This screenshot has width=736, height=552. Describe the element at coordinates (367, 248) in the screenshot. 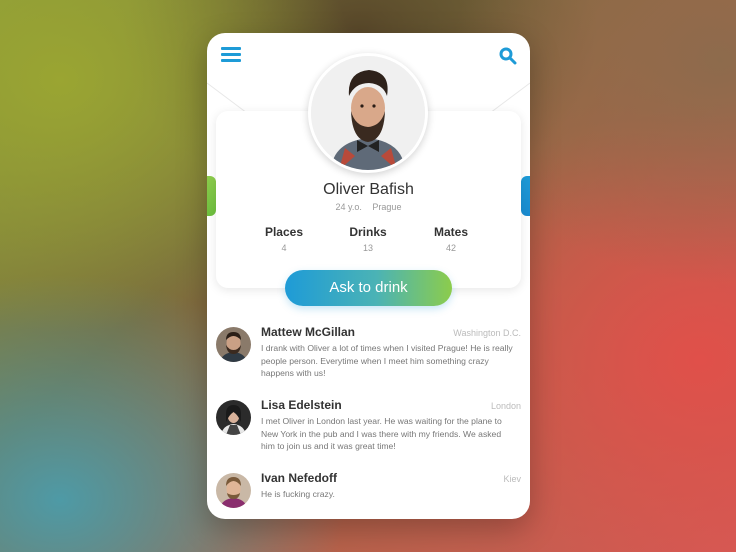

I see `stat-value: 13` at that location.